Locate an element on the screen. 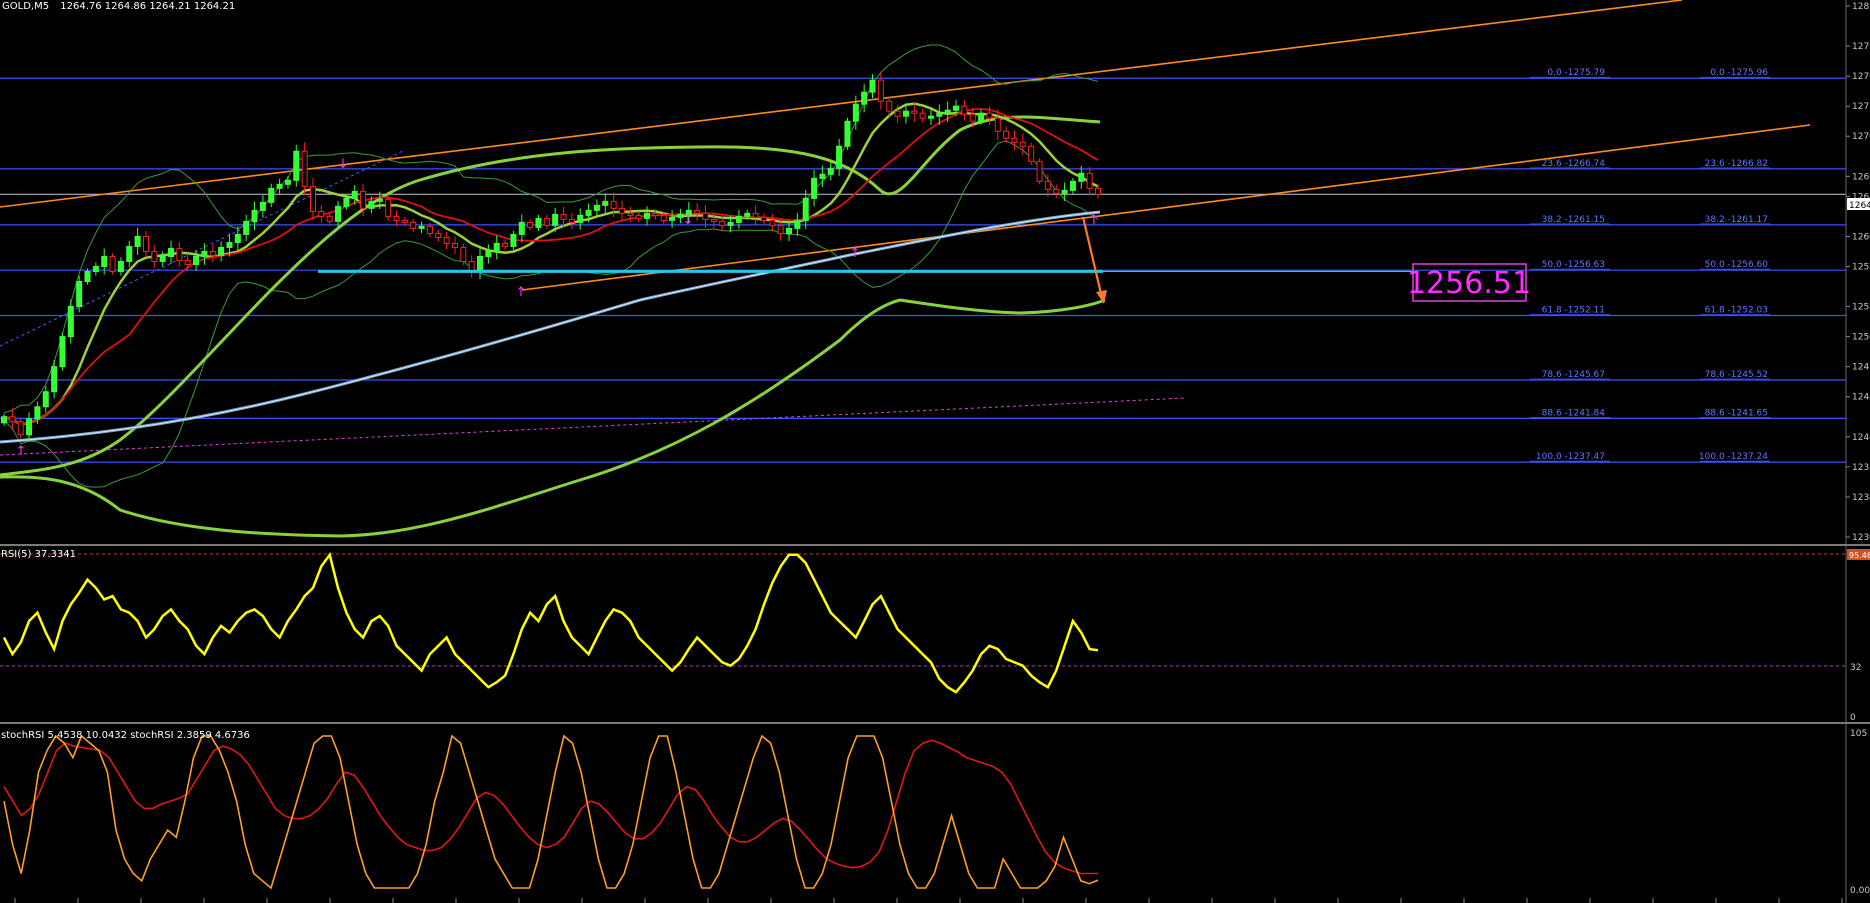 Image resolution: width=1870 pixels, height=903 pixels. price-tick-label: 1234 is located at coordinates (1861, 498).